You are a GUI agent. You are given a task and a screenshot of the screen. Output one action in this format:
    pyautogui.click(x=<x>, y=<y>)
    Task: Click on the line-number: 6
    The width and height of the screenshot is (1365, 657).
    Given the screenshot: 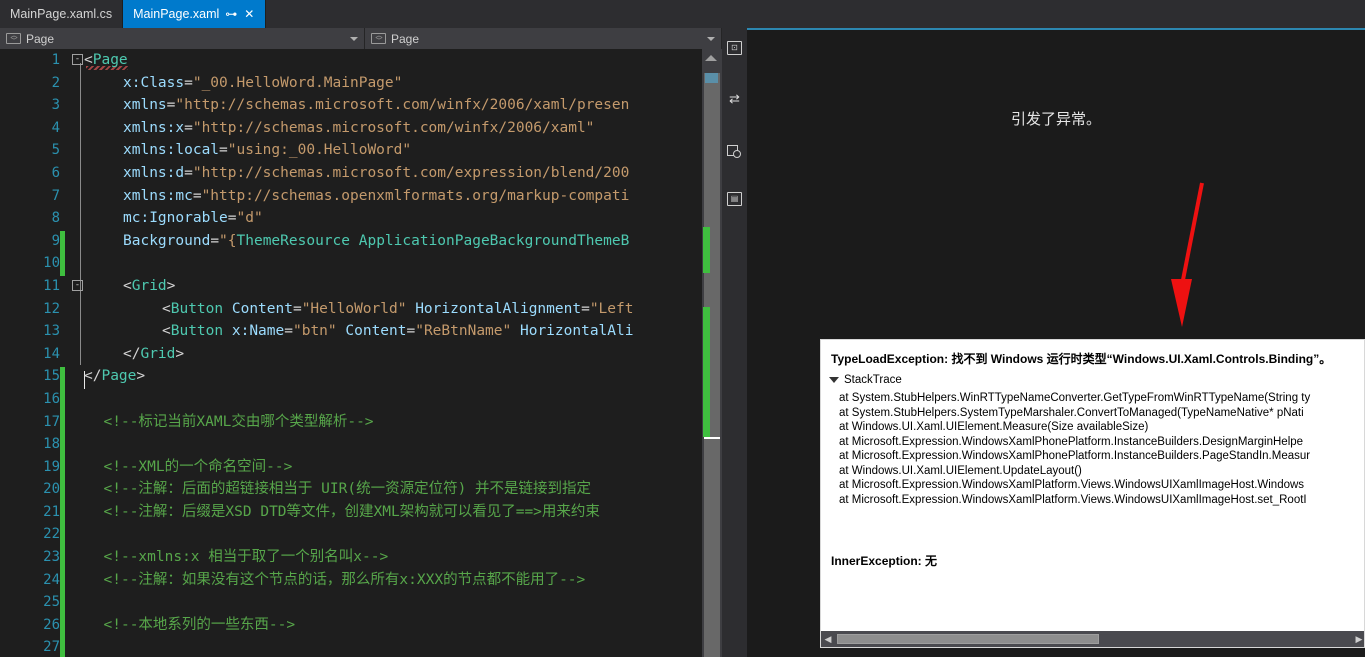 What is the action you would take?
    pyautogui.click(x=55, y=172)
    